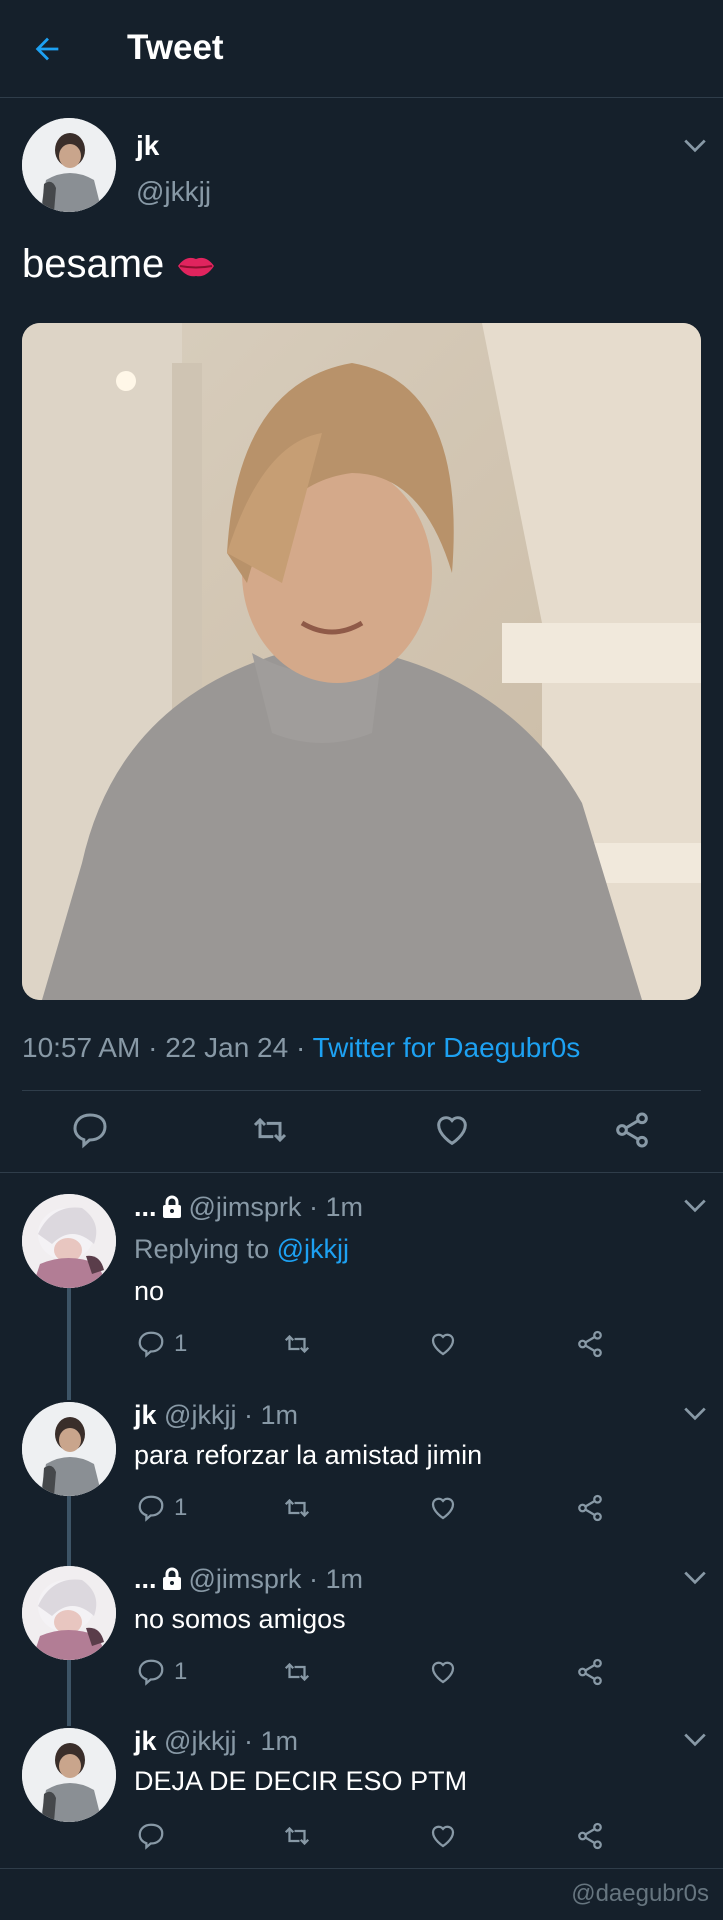  What do you see at coordinates (361, 49) in the screenshot?
I see `top-bar: Tweet` at bounding box center [361, 49].